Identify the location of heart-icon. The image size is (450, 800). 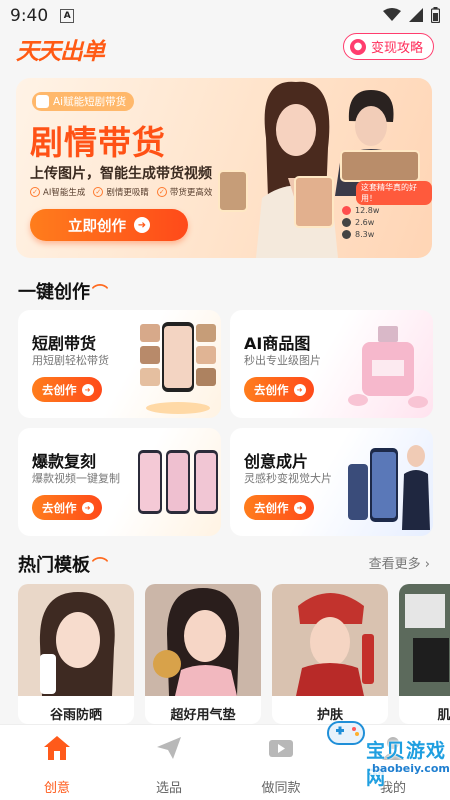
(346, 210).